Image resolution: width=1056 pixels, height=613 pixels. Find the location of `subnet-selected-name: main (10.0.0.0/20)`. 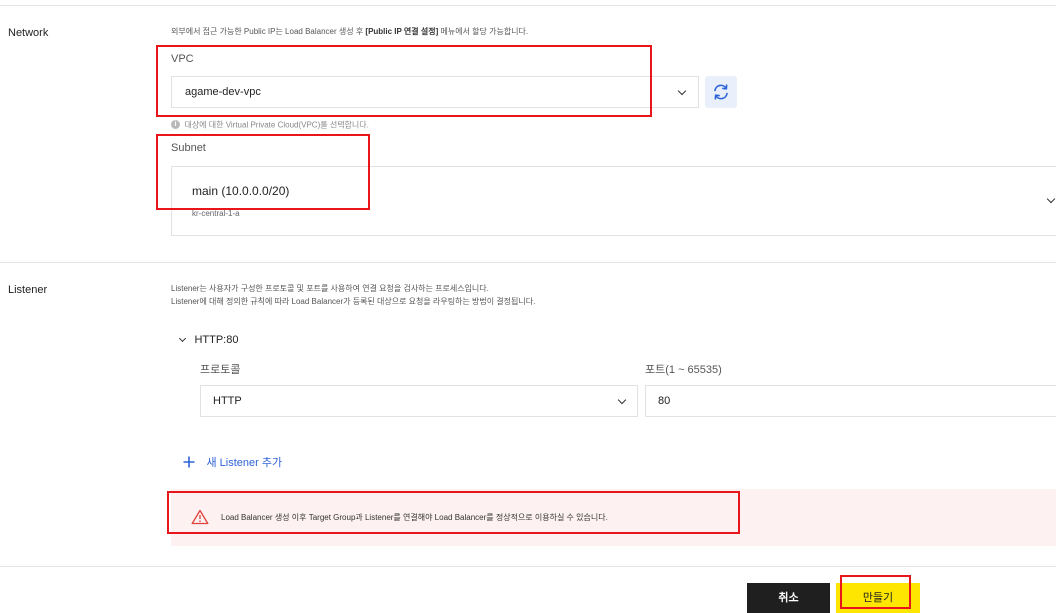

subnet-selected-name: main (10.0.0.0/20) is located at coordinates (241, 191).